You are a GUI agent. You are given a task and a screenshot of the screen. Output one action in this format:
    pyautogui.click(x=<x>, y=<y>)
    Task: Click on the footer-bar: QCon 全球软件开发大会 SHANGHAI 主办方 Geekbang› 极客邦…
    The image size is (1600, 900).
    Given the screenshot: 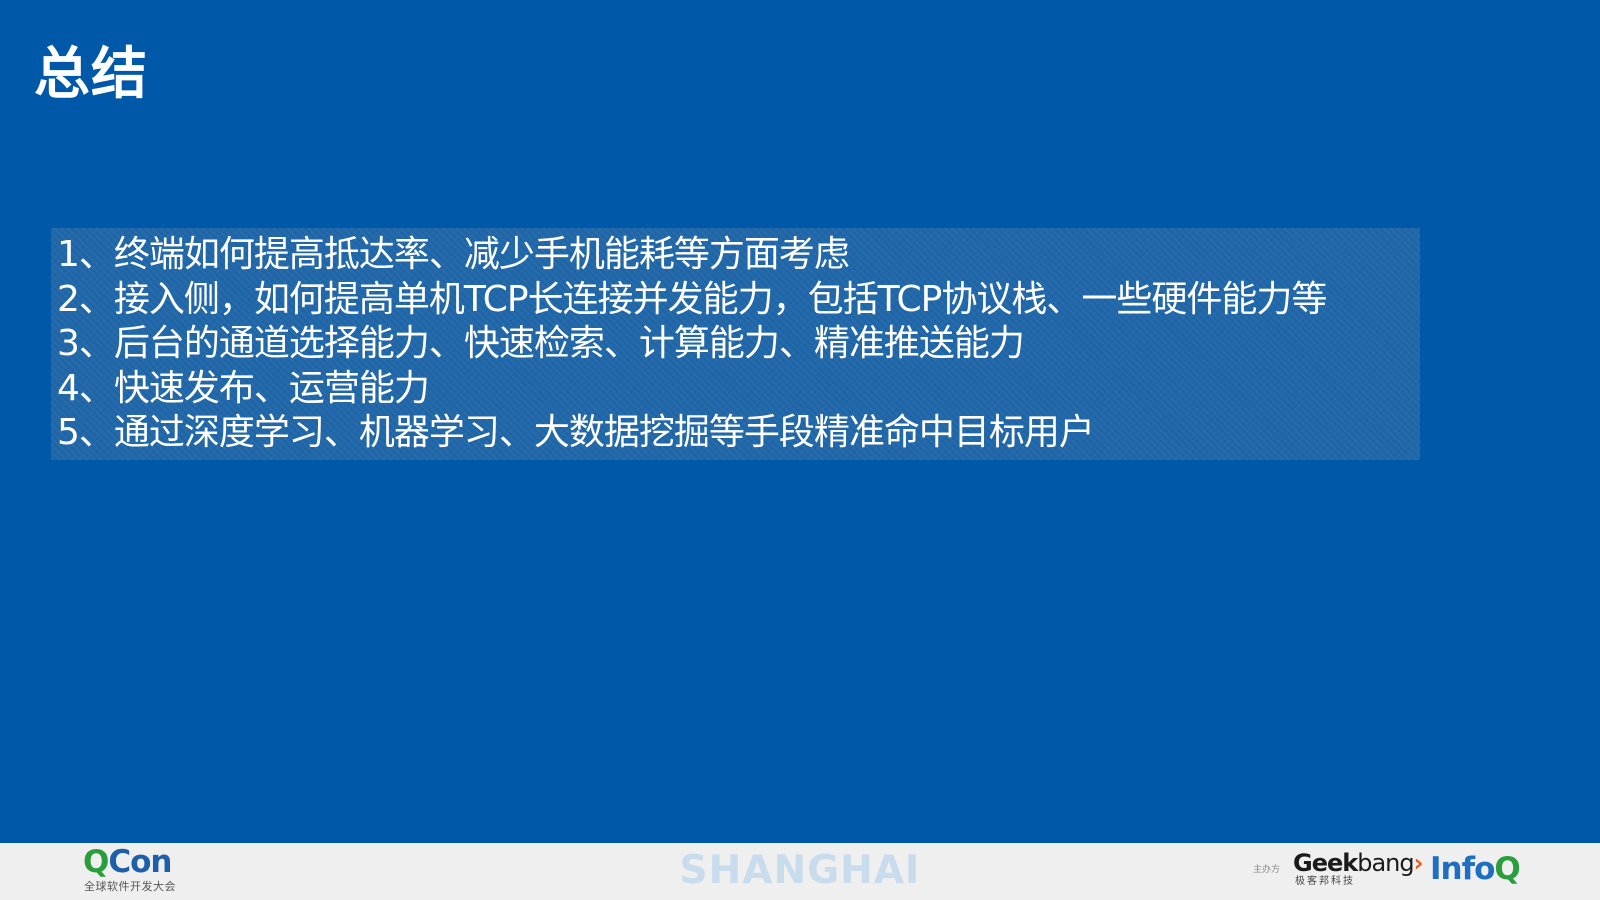 What is the action you would take?
    pyautogui.click(x=800, y=871)
    